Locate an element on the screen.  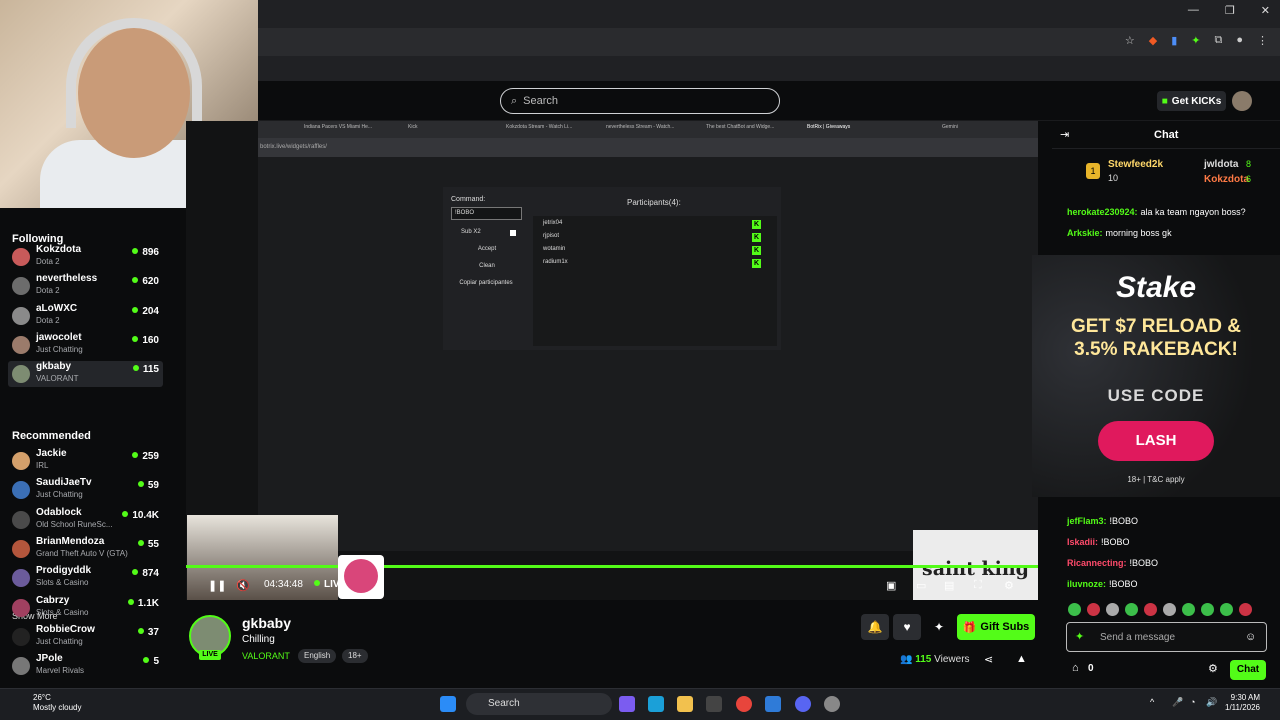
chat-username: jefFlam3: is located at coordinates (1087, 521).